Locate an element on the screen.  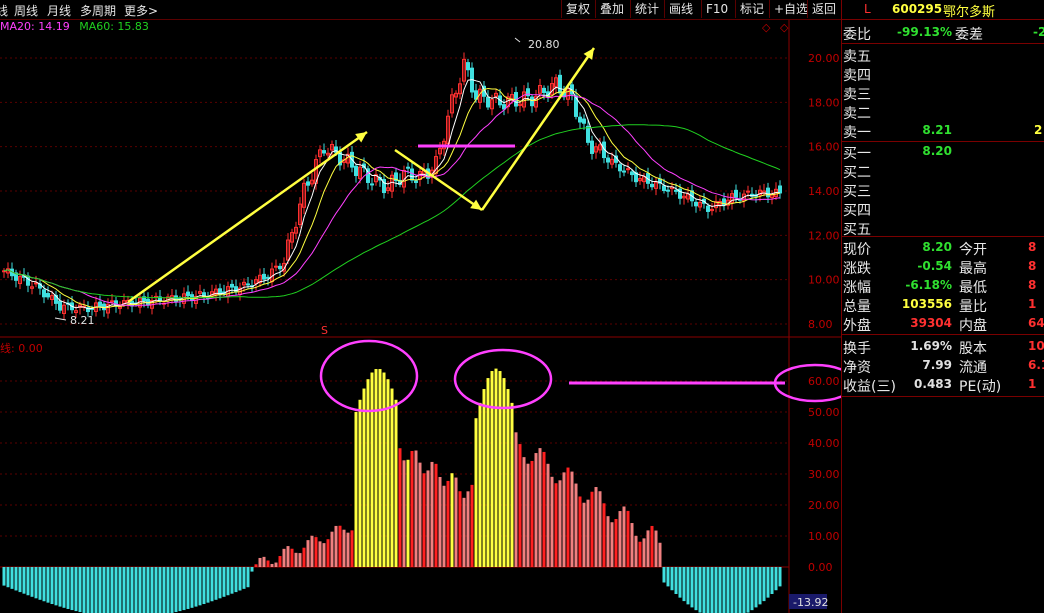
toolbar-button-stats: 统计 is located at coordinates (646, 9).